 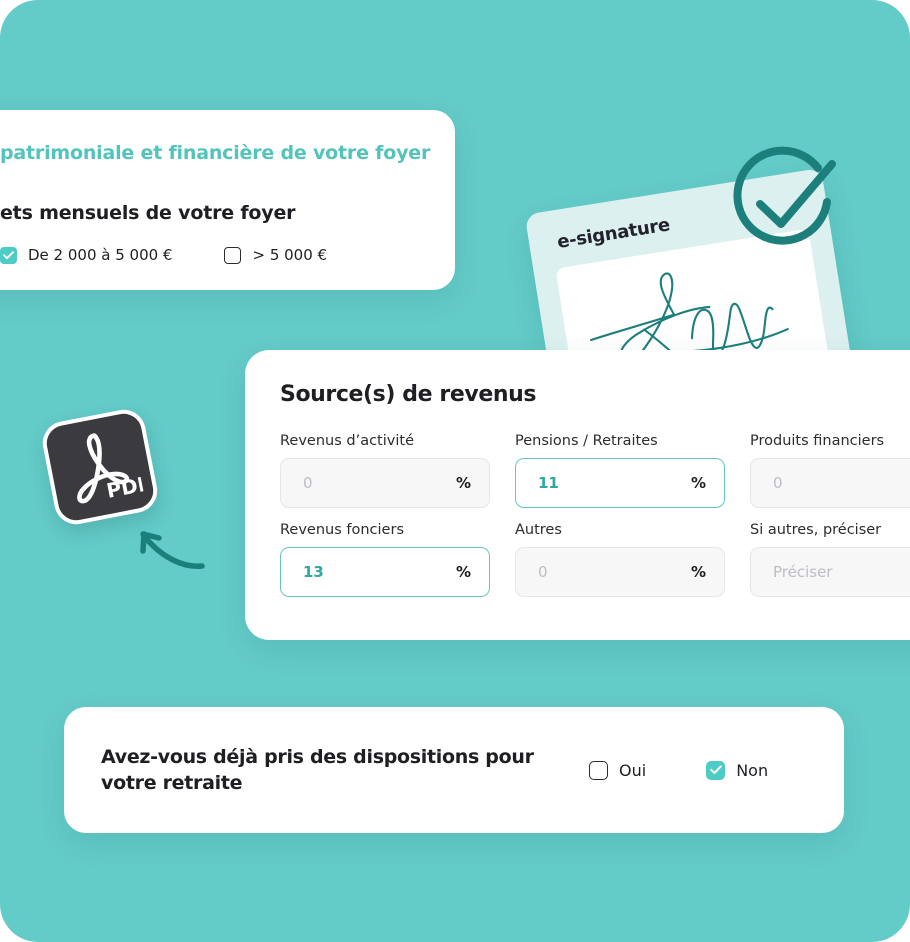 I want to click on field-label: Pensions / Retraites, so click(x=586, y=441).